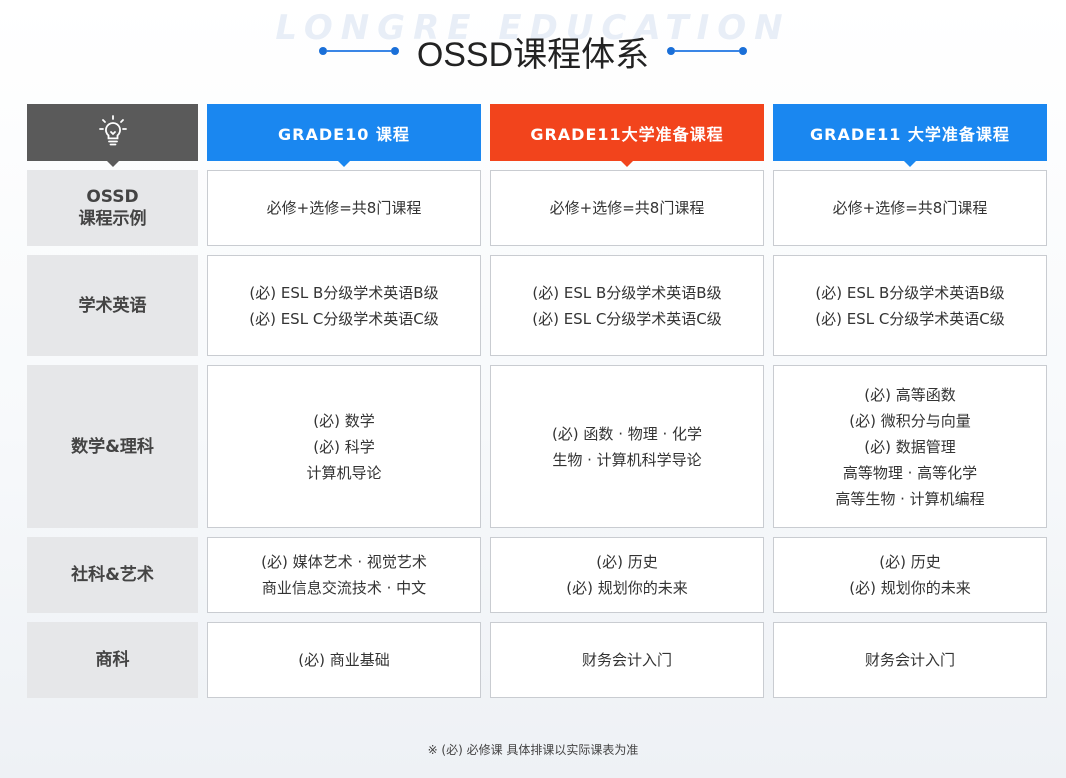  I want to click on page-header: OSSD课程体系, so click(533, 51).